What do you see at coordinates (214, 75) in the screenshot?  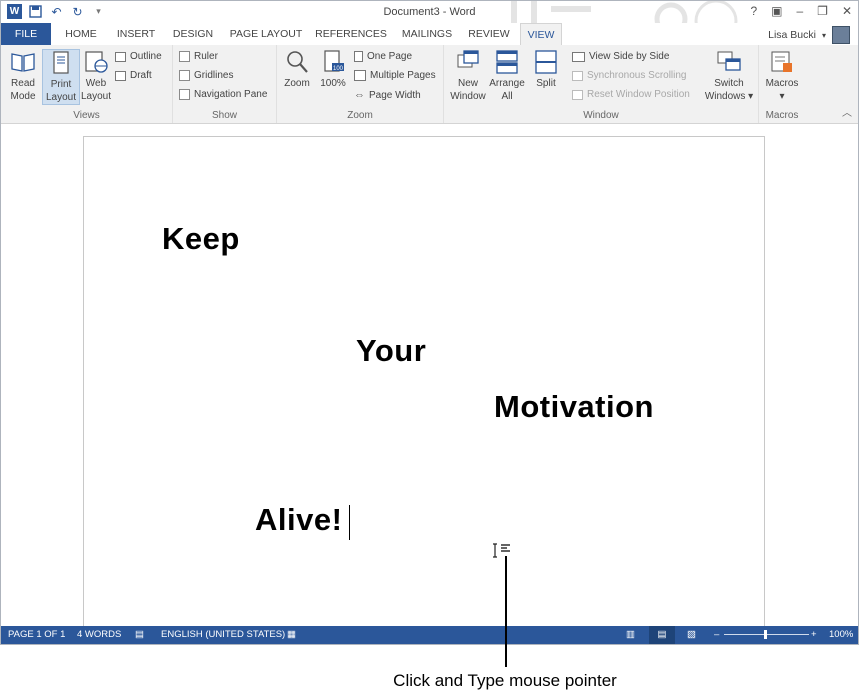 I see `gridlines-label: Gridlines` at bounding box center [214, 75].